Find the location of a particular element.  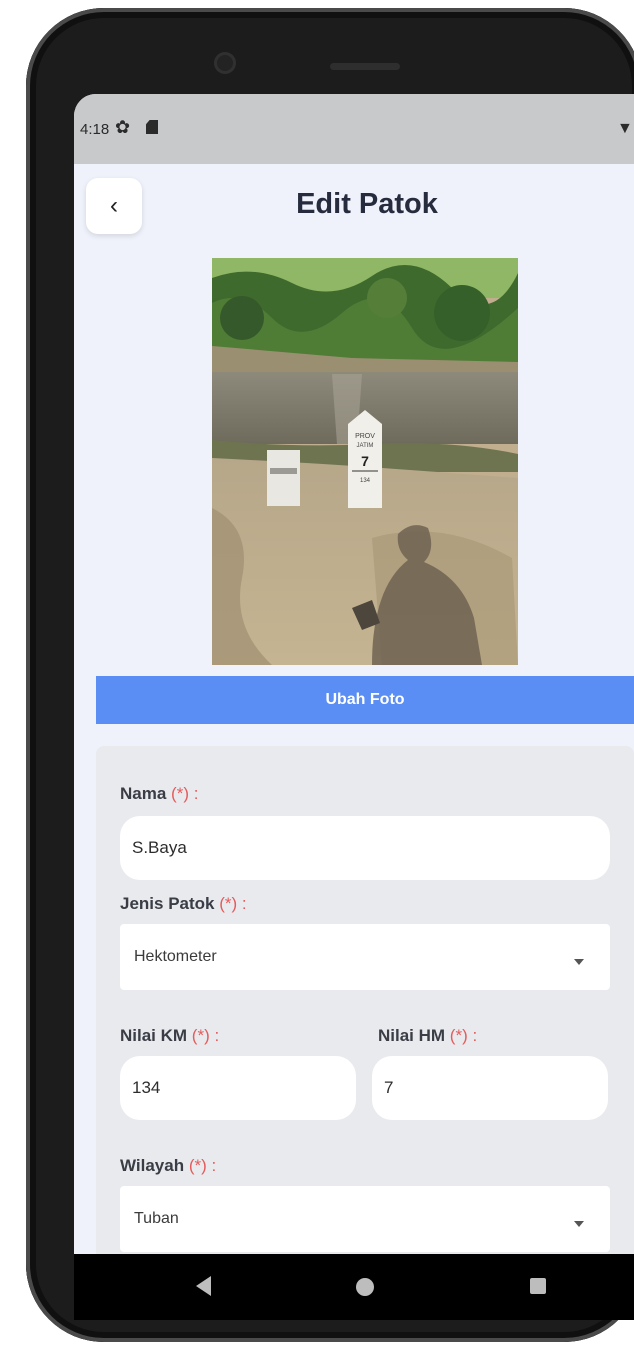

jenis-patok-label: Jenis Patok (*) : is located at coordinates (183, 904).